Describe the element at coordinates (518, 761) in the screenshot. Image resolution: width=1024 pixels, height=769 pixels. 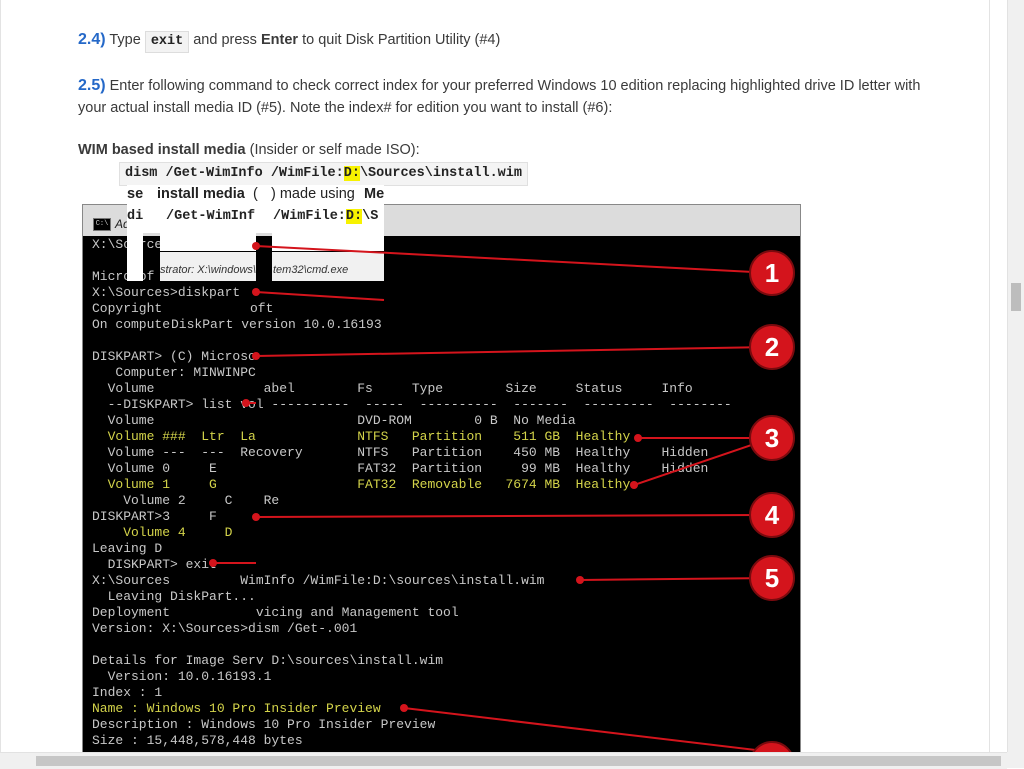
I see `horizontal-scroll-thumb` at that location.